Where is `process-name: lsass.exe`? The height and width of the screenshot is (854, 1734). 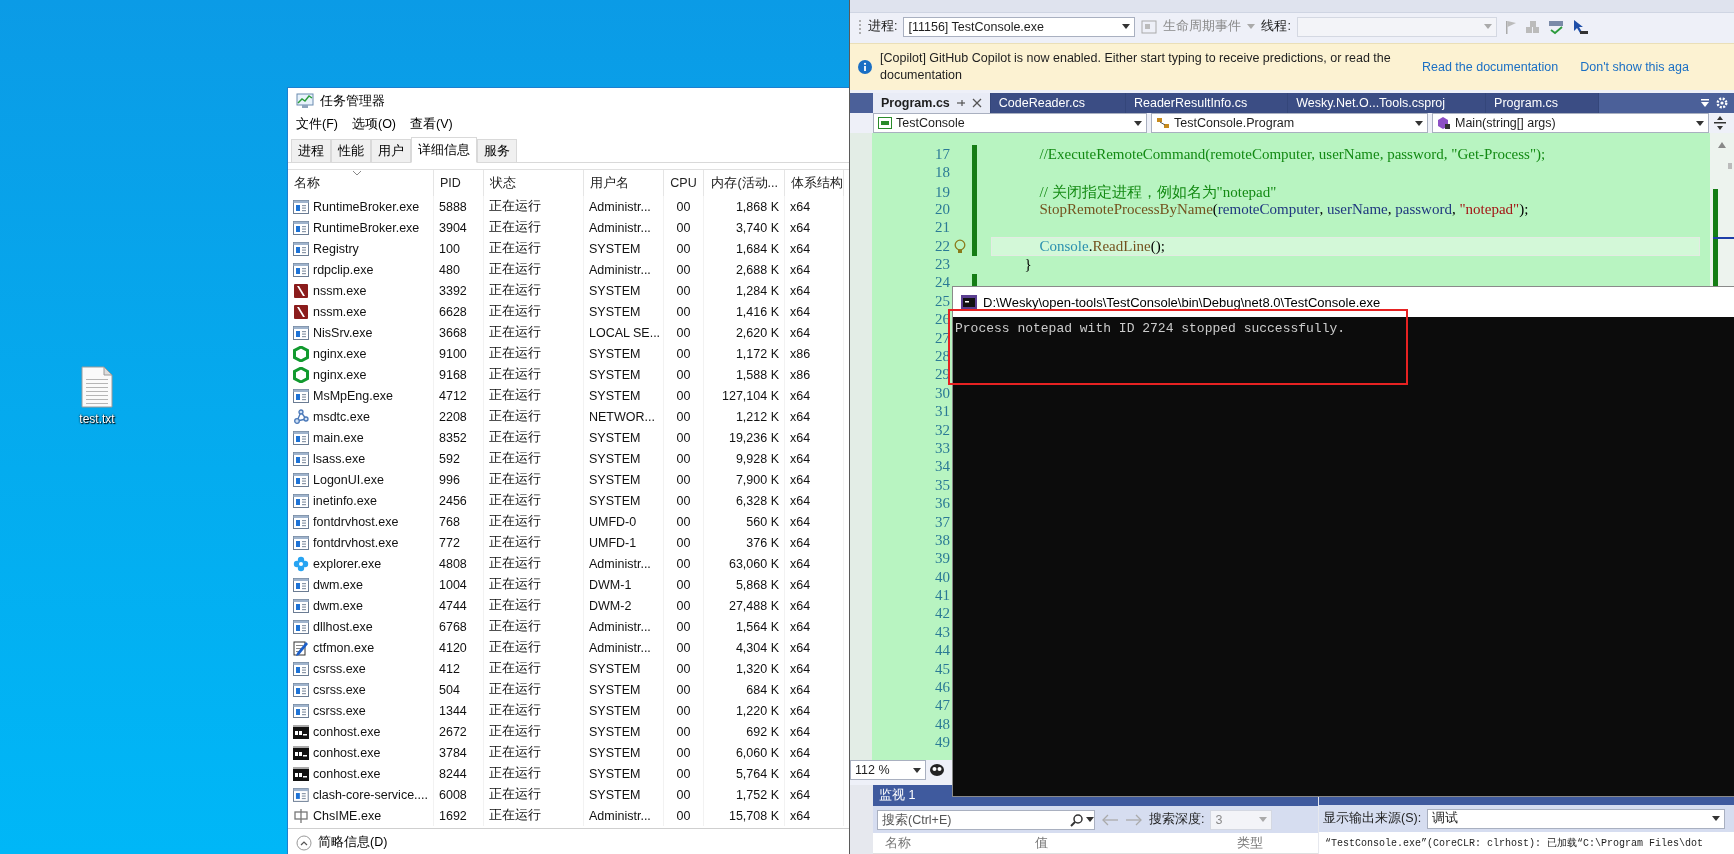 process-name: lsass.exe is located at coordinates (339, 458).